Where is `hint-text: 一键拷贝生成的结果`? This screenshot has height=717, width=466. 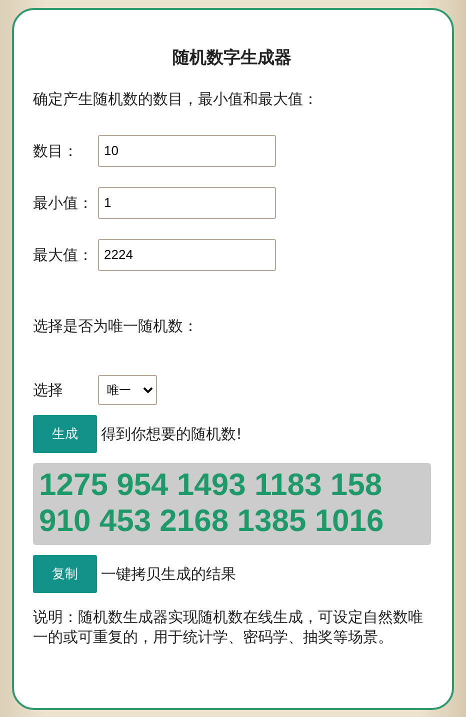 hint-text: 一键拷贝生成的结果 is located at coordinates (168, 575).